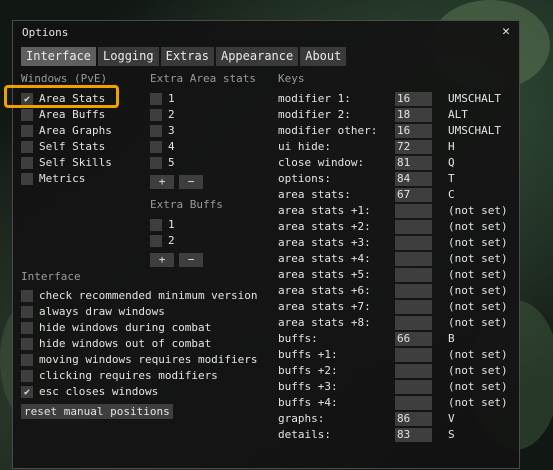  Describe the element at coordinates (97, 411) in the screenshot. I see `reset-manual-positions-button: reset manual positions` at that location.